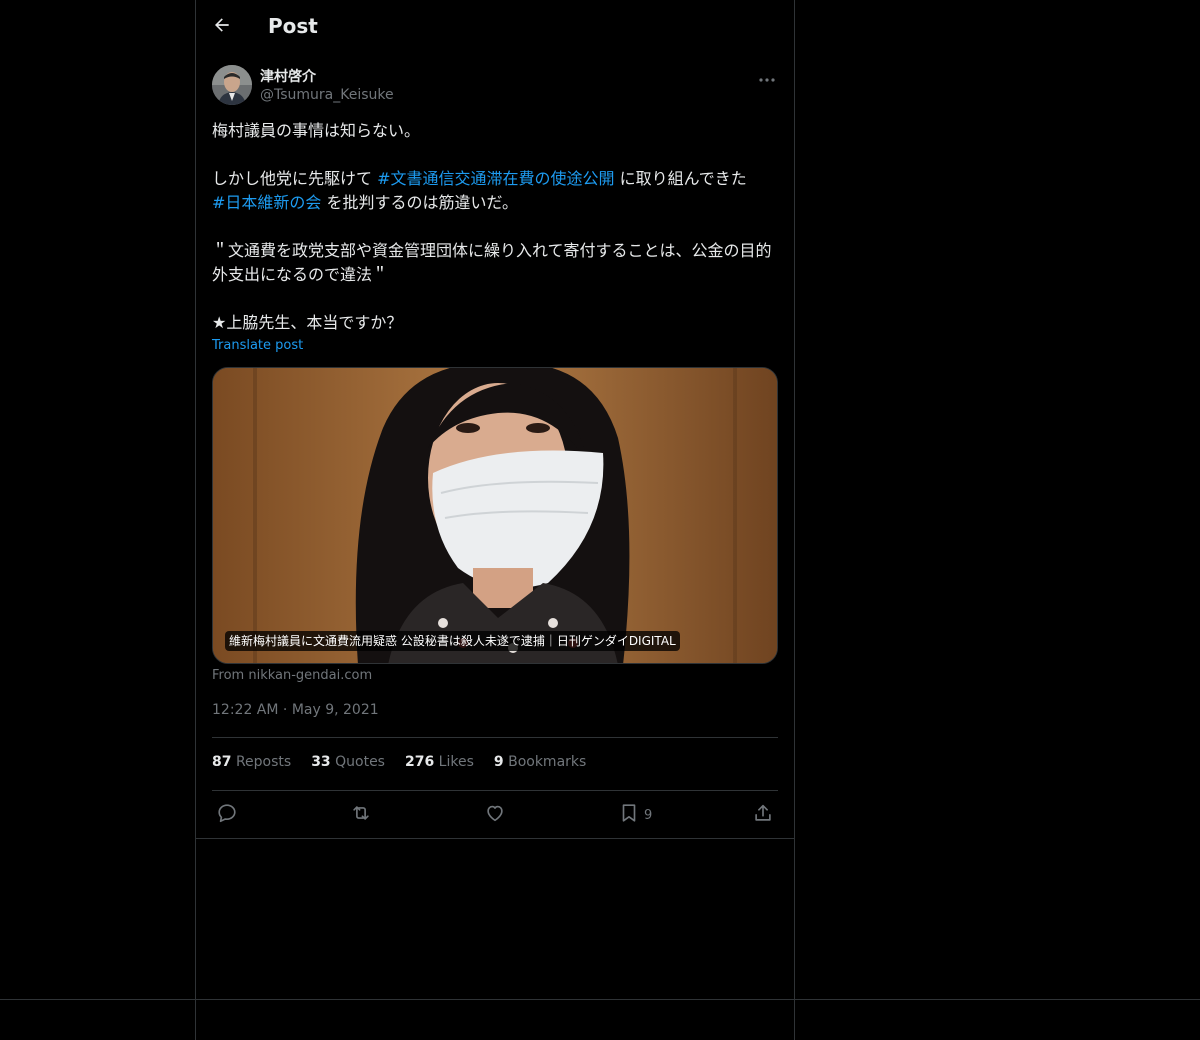 This screenshot has height=1040, width=1200. What do you see at coordinates (495, 737) in the screenshot?
I see `stats-top-divider` at bounding box center [495, 737].